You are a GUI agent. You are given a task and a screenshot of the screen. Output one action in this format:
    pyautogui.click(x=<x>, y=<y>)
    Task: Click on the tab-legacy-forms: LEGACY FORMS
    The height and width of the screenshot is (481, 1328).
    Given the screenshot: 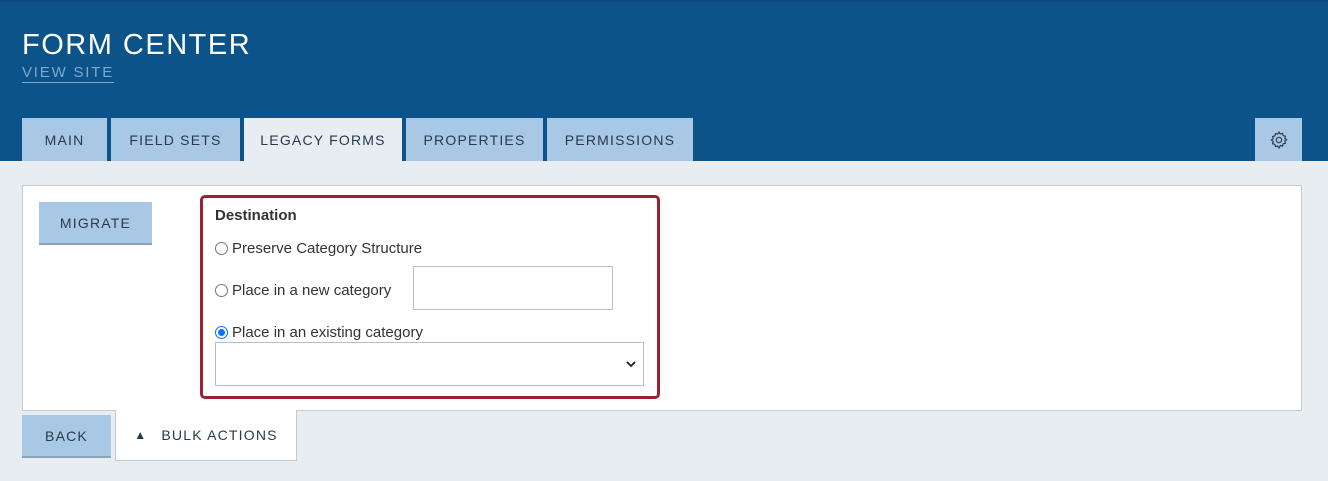 What is the action you would take?
    pyautogui.click(x=323, y=139)
    